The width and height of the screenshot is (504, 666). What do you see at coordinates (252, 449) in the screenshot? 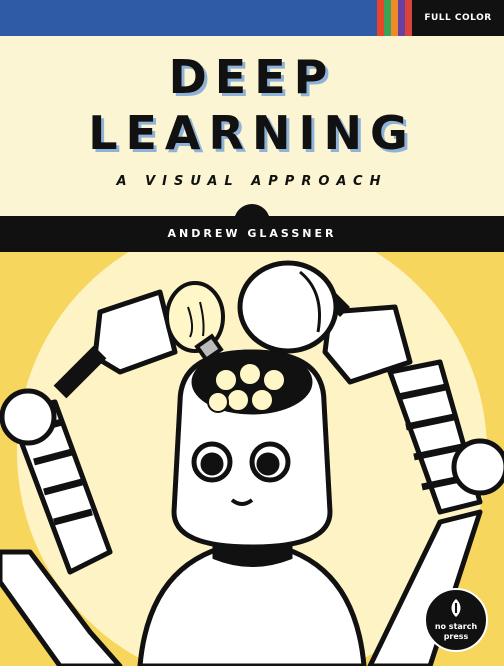
I see `robot-head` at bounding box center [252, 449].